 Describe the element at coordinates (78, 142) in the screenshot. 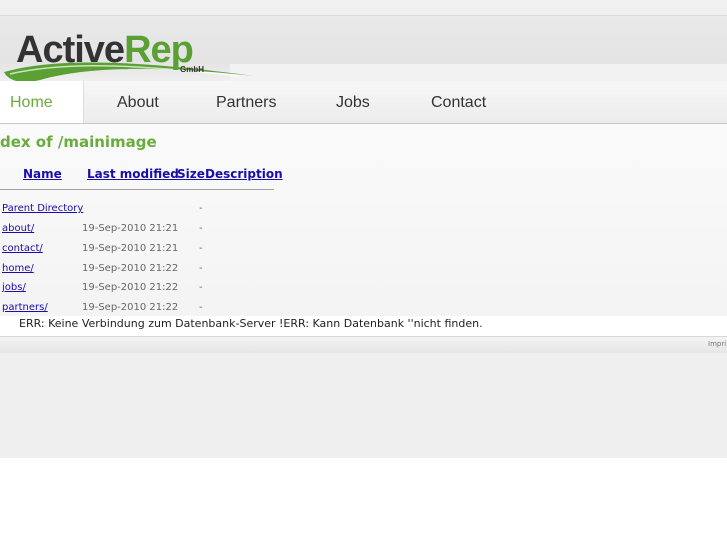

I see `page-title: dex of /mainimage` at that location.